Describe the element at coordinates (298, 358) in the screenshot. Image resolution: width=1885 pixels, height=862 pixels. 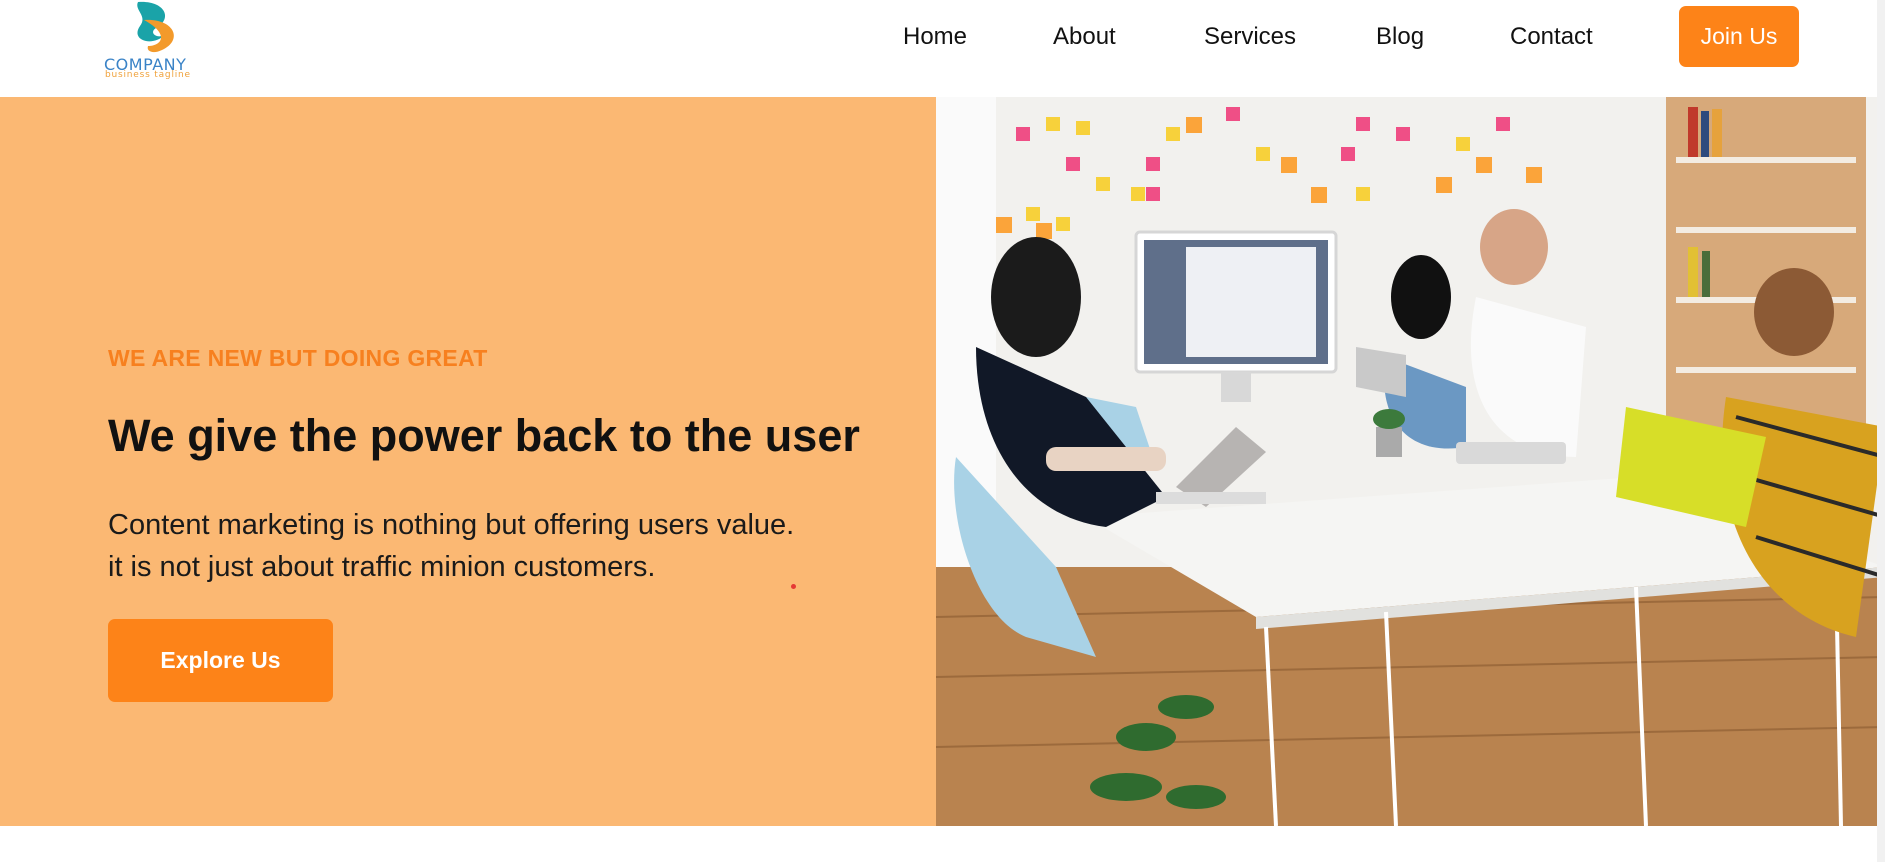
I see `hero-eyebrow: WE ARE NEW BUT DOING GREAT` at that location.